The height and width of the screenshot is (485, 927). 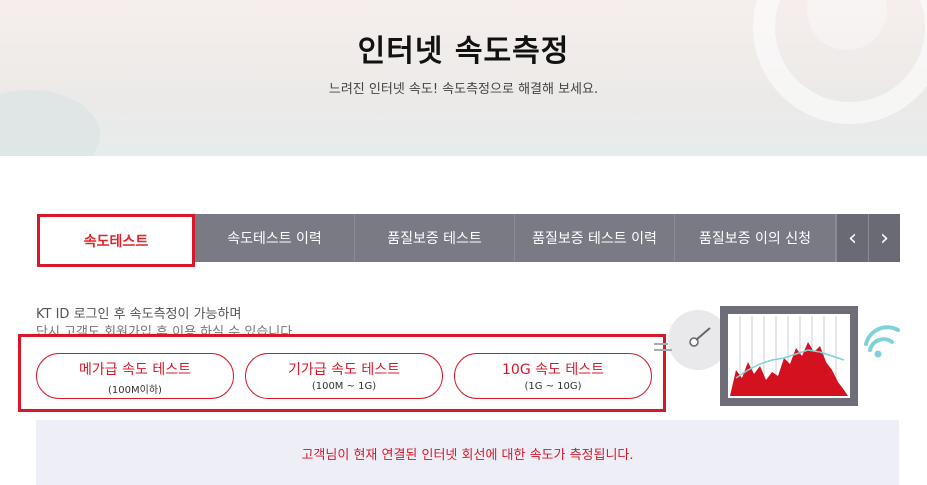 I want to click on speed-meter-illustration, so click(x=777, y=356).